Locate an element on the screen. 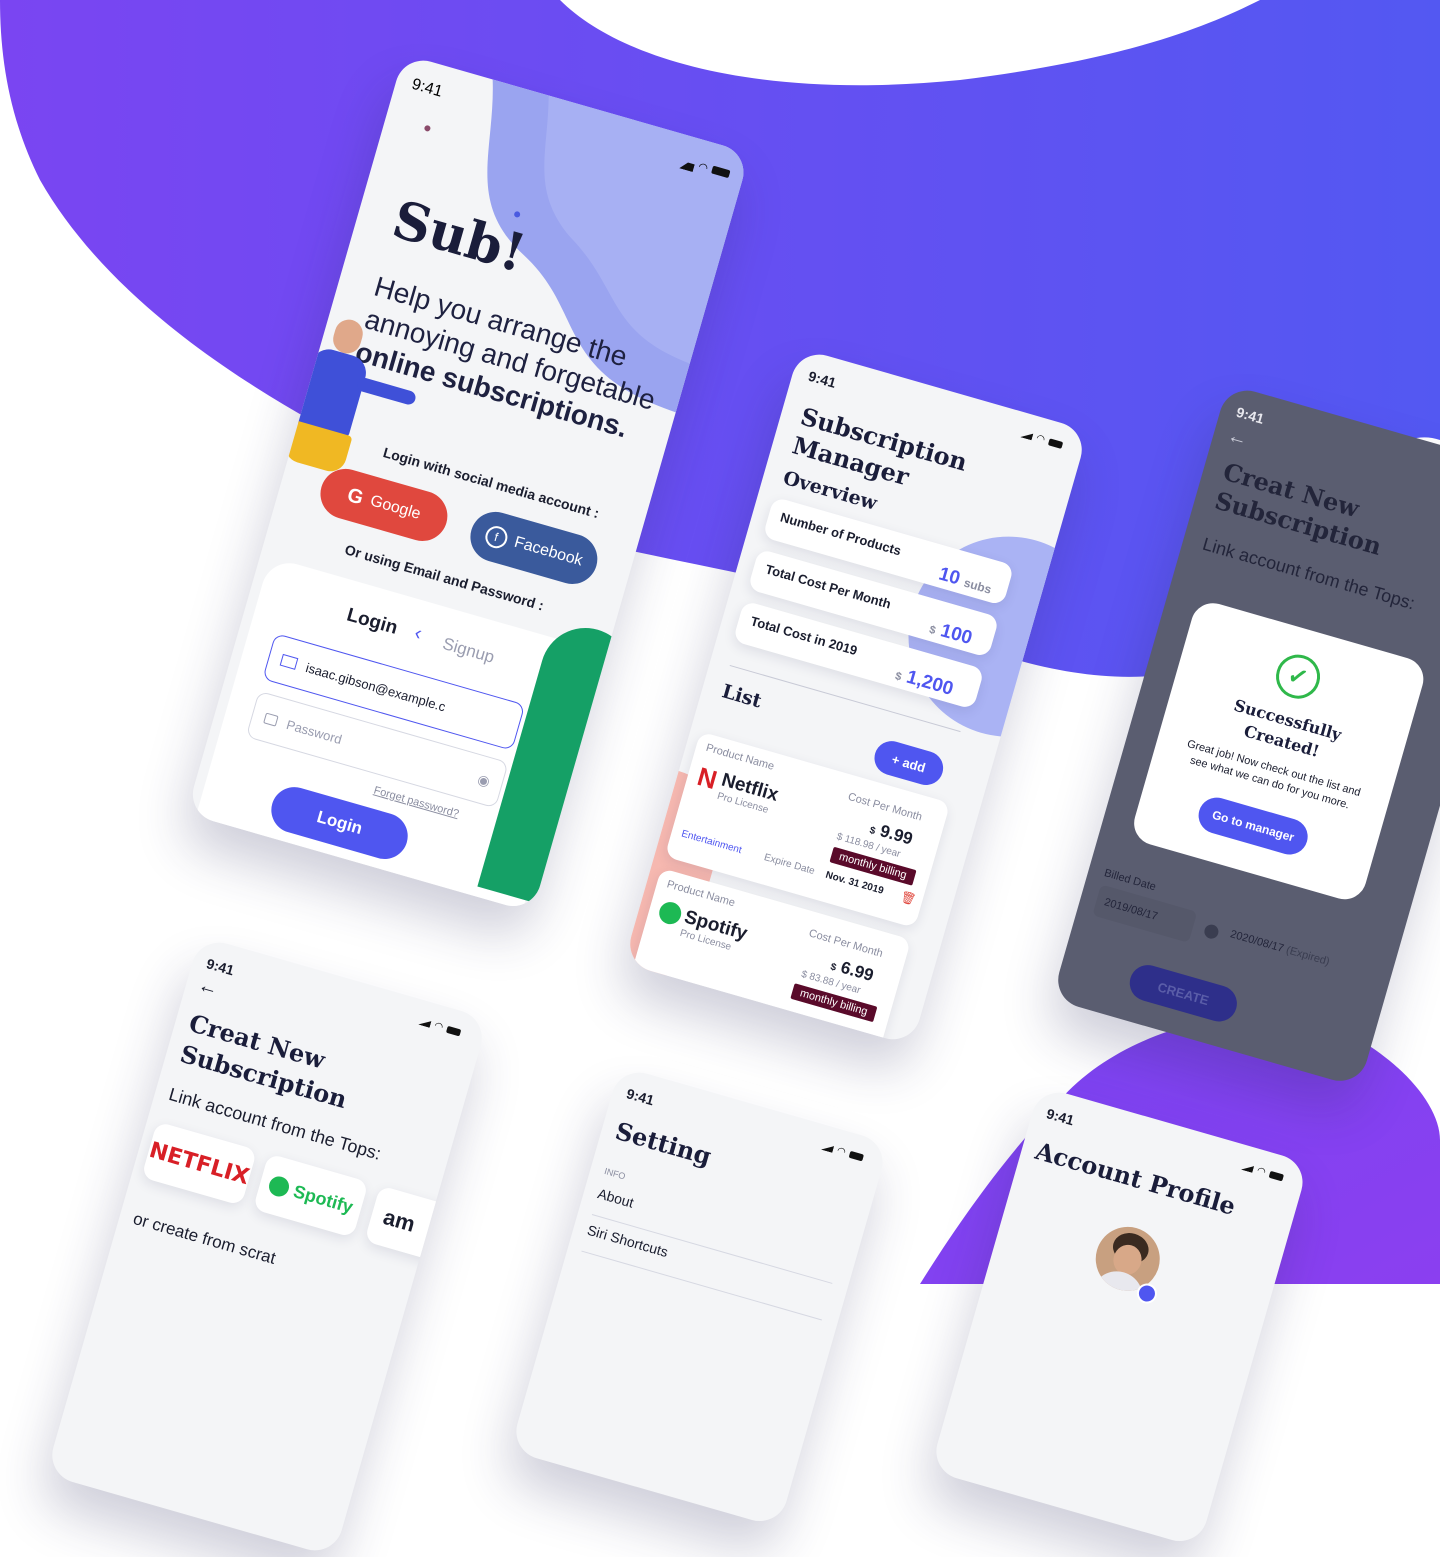 The width and height of the screenshot is (1440, 1557). expire-date: 2020/08/17 (Expired) is located at coordinates (1279, 948).